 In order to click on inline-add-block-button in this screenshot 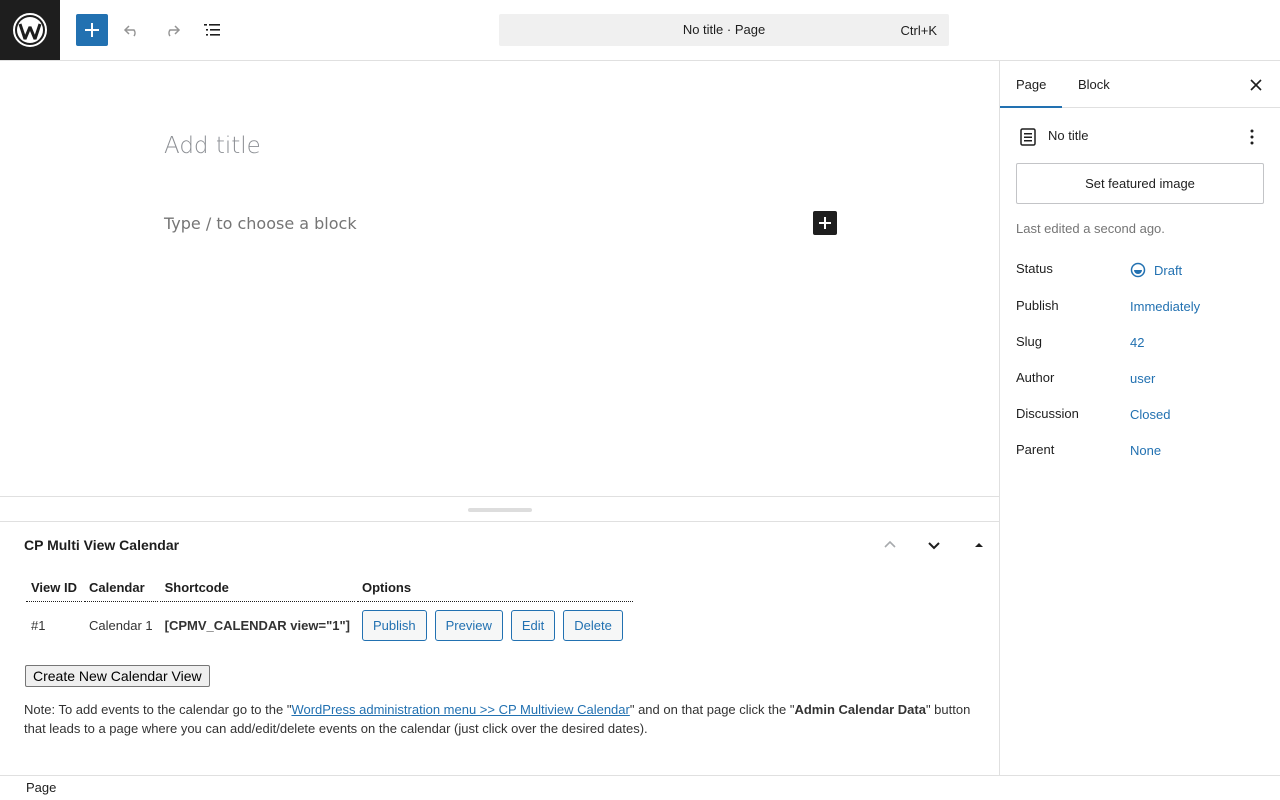, I will do `click(825, 223)`.